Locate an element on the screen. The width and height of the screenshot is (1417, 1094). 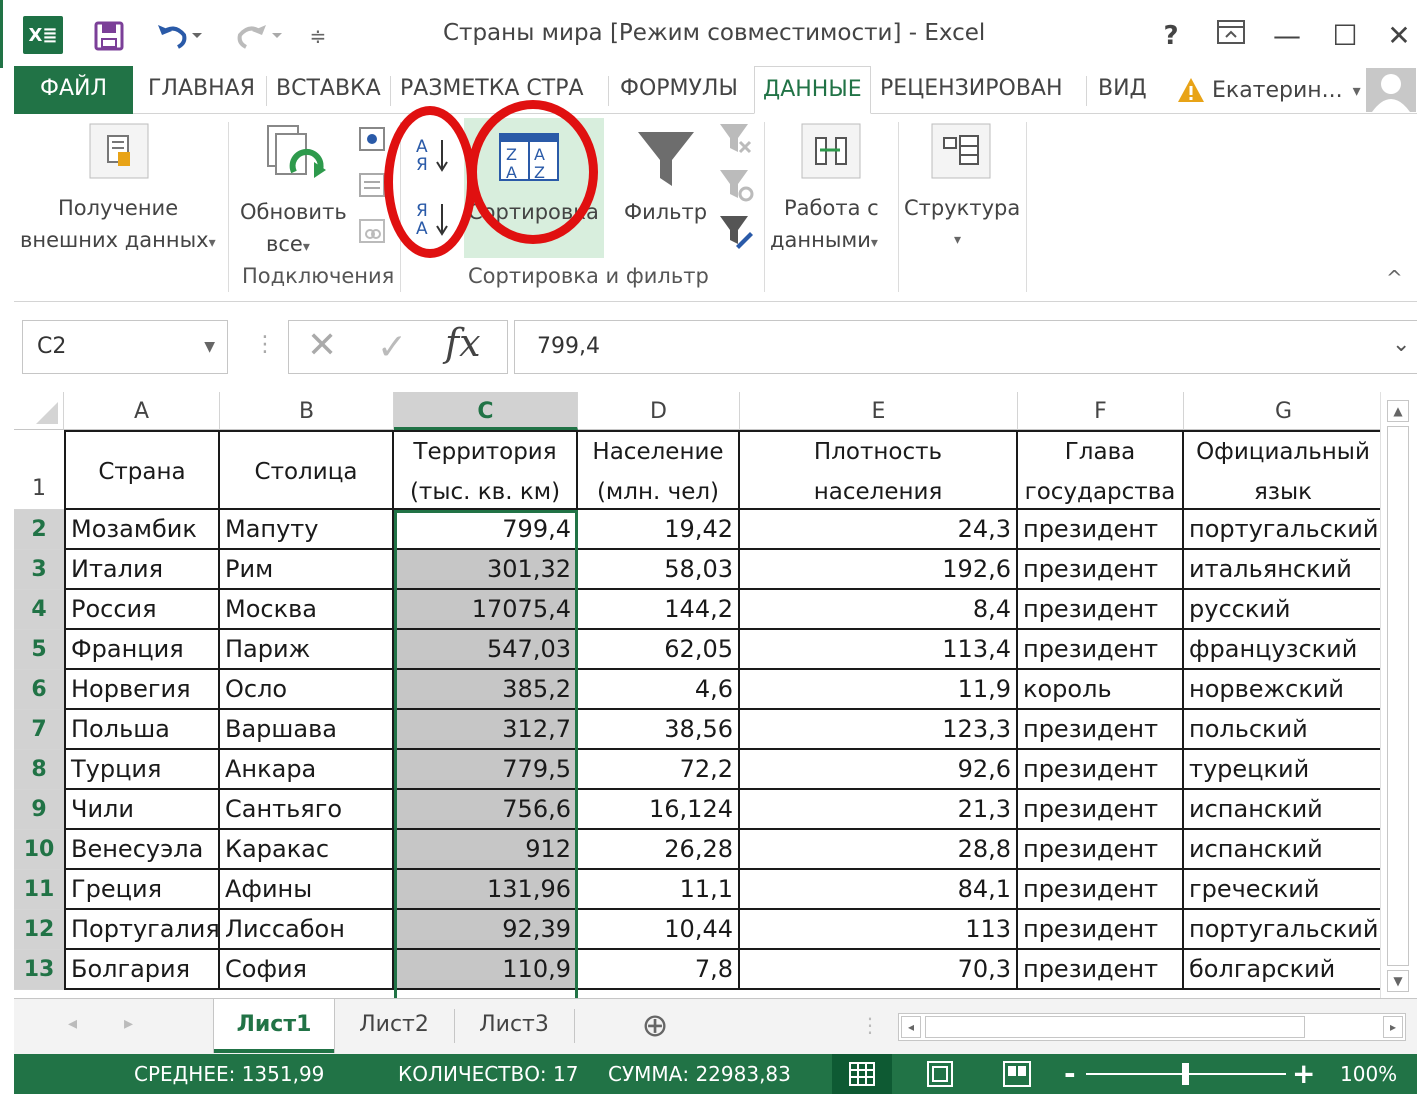
sheet-tab-3: Лист3 is located at coordinates (514, 1026).